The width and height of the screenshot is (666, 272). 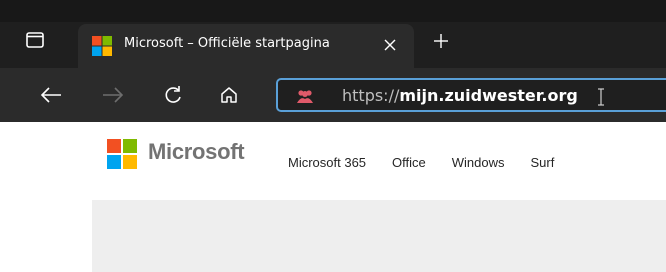 What do you see at coordinates (196, 152) in the screenshot?
I see `brand-name: Microsoft` at bounding box center [196, 152].